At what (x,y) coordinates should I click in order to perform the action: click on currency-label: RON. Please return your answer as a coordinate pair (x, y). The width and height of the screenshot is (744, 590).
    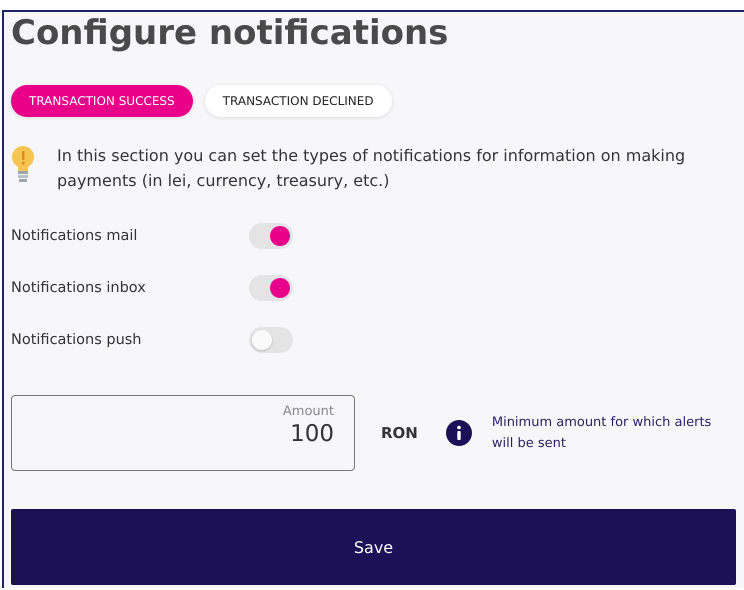
    Looking at the image, I should click on (399, 433).